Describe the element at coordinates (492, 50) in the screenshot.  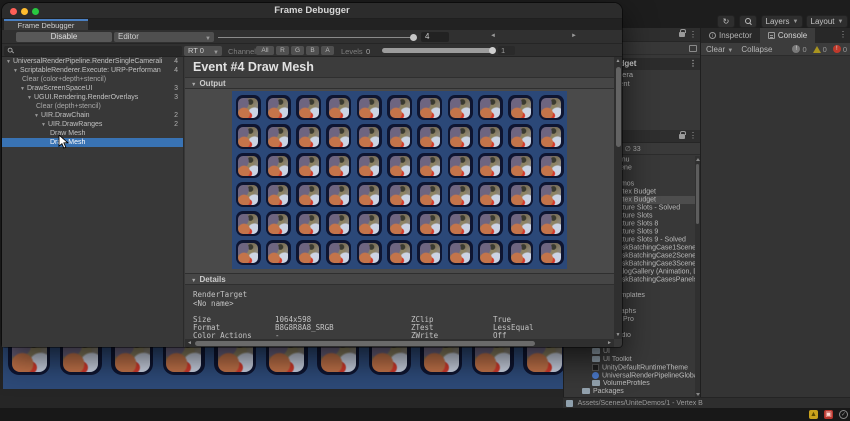
I see `levels-slider-handle` at that location.